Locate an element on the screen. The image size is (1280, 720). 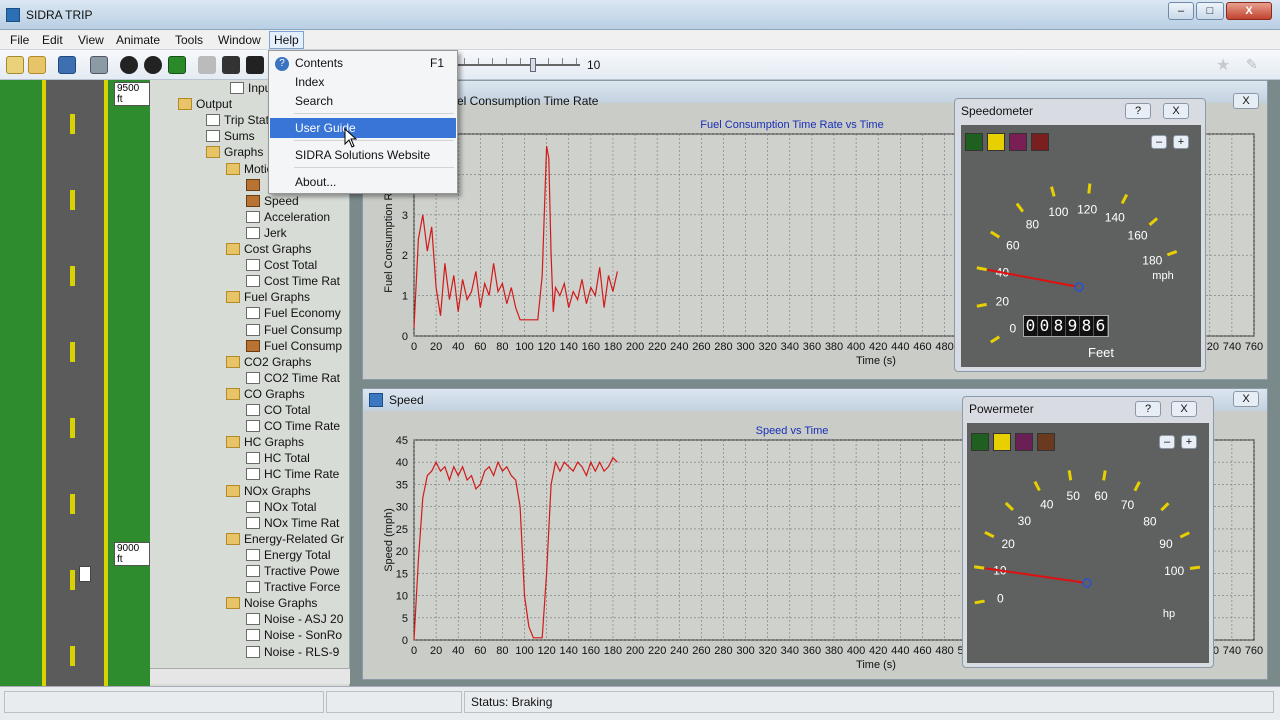
help-menu-item: Contents F1 is located at coordinates (363, 63).